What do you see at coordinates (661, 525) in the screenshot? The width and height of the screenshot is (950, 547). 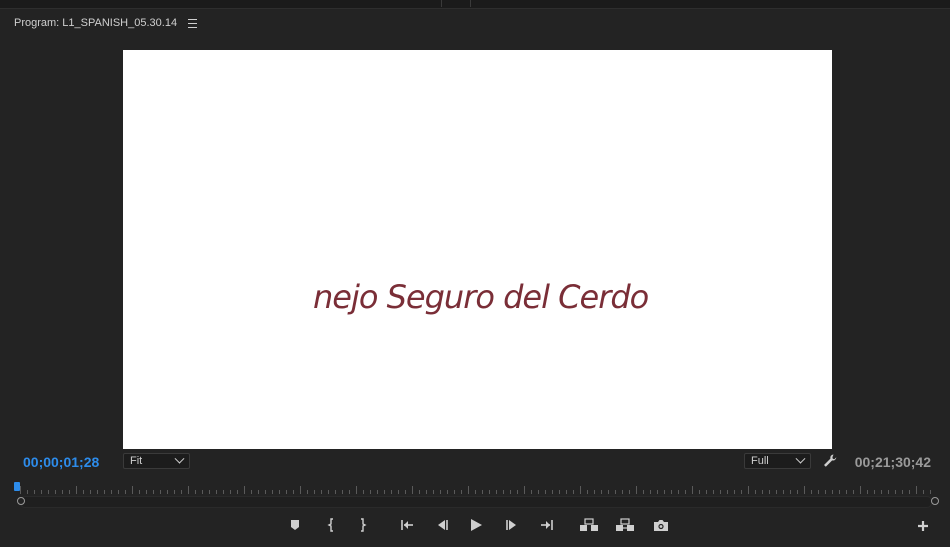 I see `export-frame-icon` at bounding box center [661, 525].